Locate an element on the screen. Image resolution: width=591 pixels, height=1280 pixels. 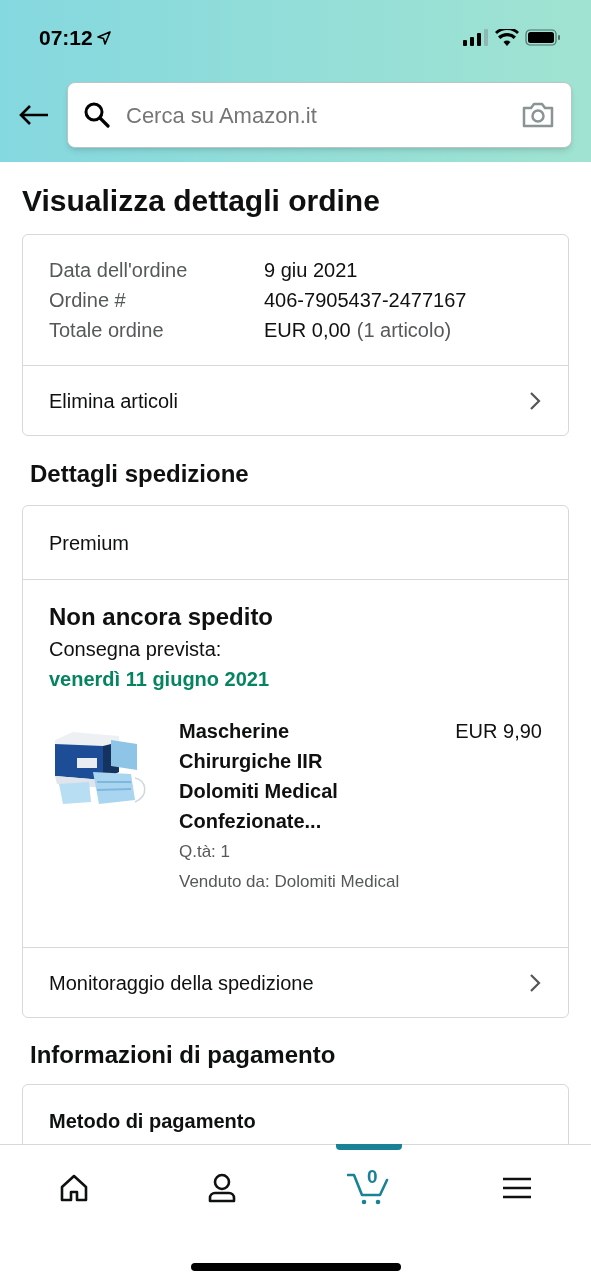
product-seller: Venduto da: Dolomiti Medical is located at coordinates (290, 882).